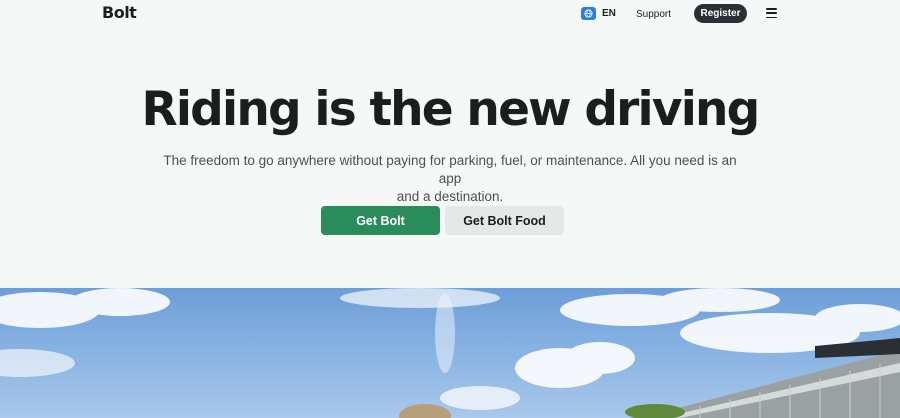  What do you see at coordinates (588, 13) in the screenshot?
I see `globe-icon` at bounding box center [588, 13].